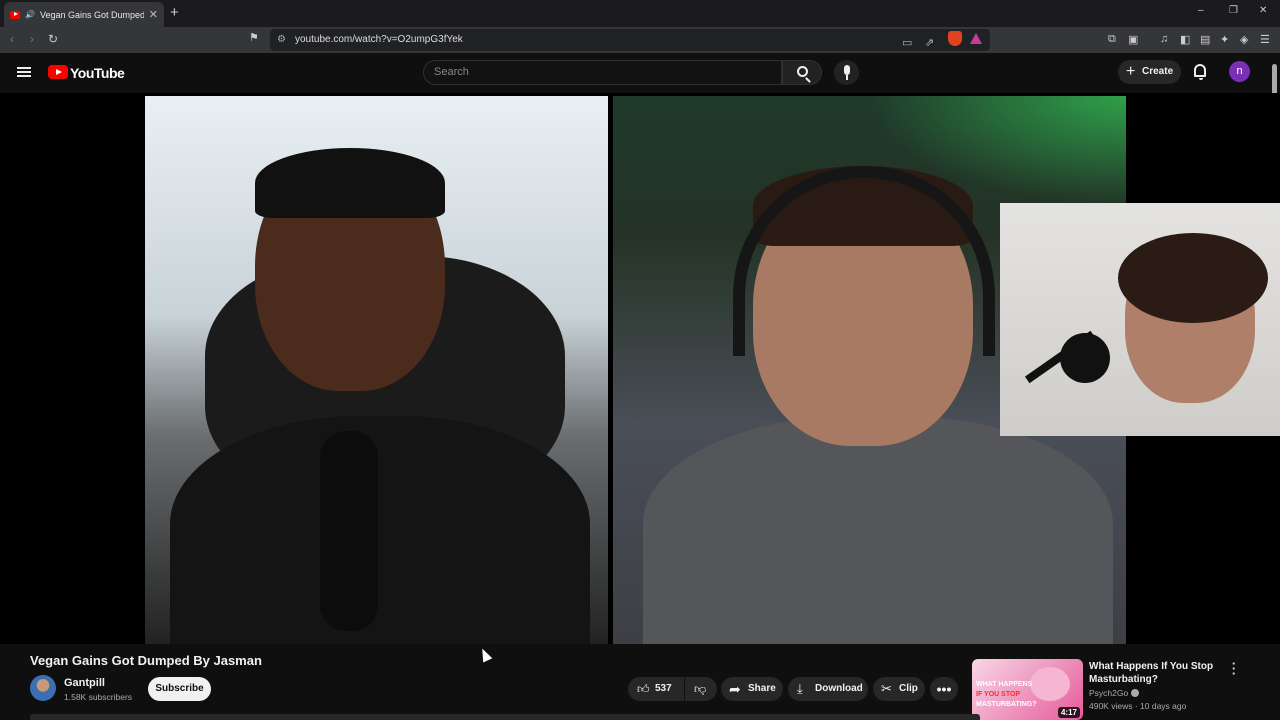 The width and height of the screenshot is (1280, 720). I want to click on share-page-icon: ⇗, so click(929, 43).